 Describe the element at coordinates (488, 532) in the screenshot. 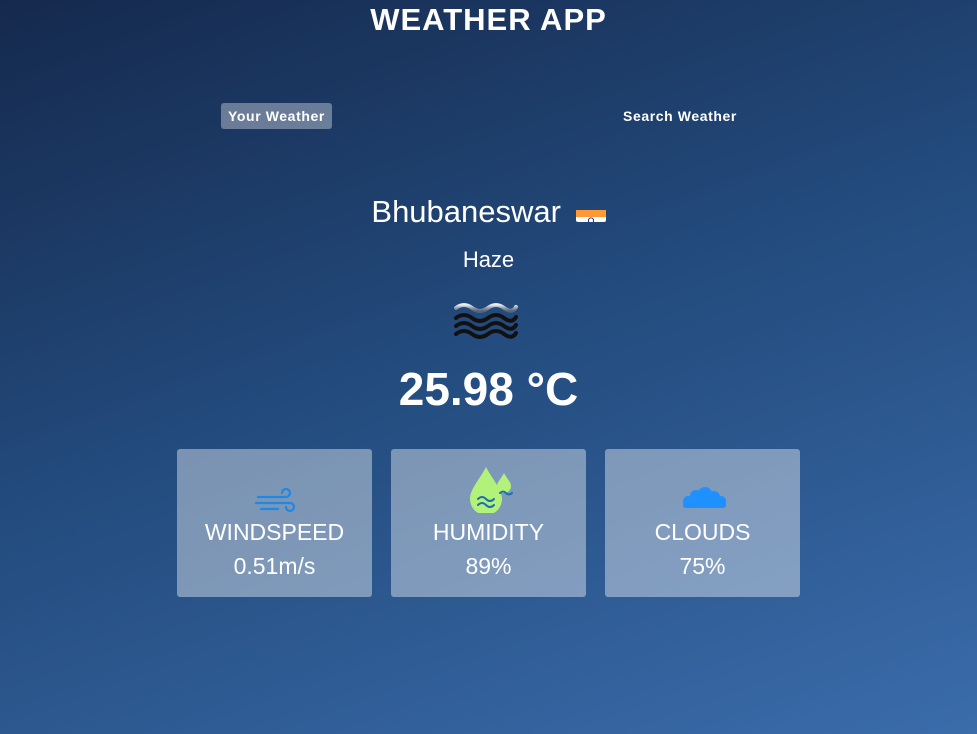

I see `humidity-label: HUMIDITY` at that location.